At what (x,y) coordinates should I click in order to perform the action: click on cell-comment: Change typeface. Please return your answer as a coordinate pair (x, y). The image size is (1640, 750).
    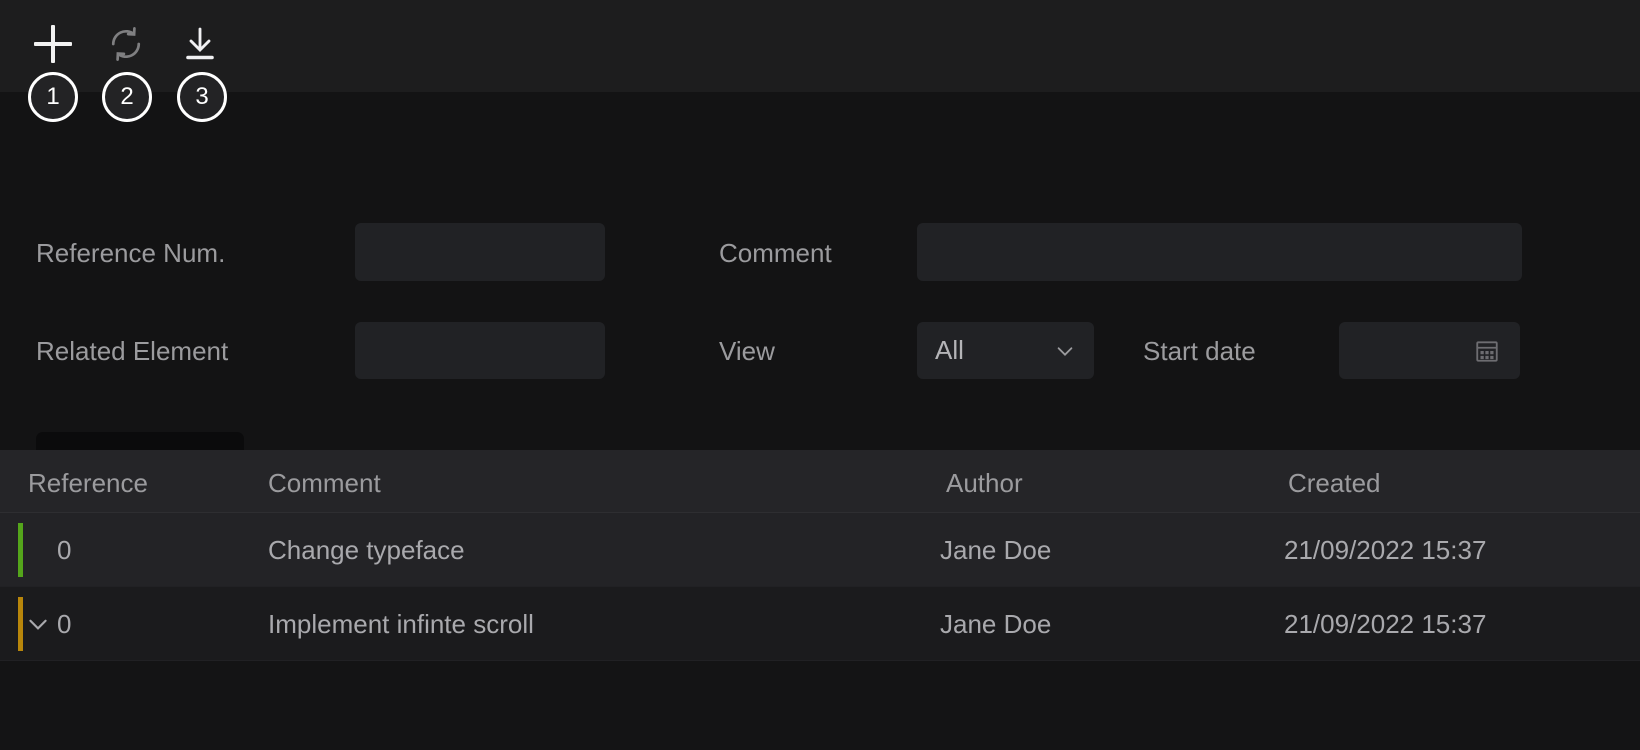
    Looking at the image, I should click on (366, 550).